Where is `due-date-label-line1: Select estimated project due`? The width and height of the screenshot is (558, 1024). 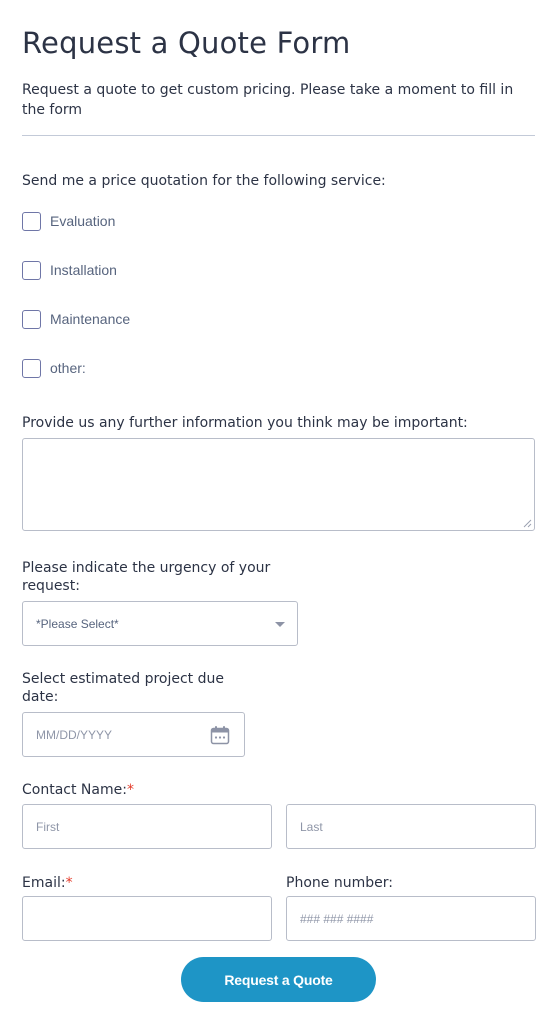
due-date-label-line1: Select estimated project due is located at coordinates (123, 679).